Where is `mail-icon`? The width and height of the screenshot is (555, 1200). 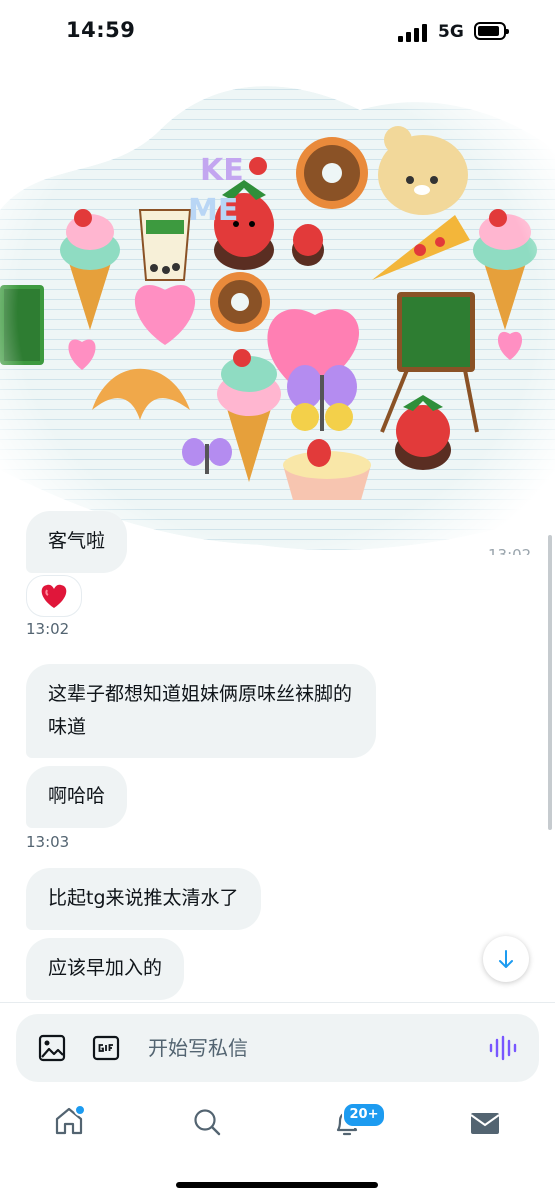 mail-icon is located at coordinates (485, 1123).